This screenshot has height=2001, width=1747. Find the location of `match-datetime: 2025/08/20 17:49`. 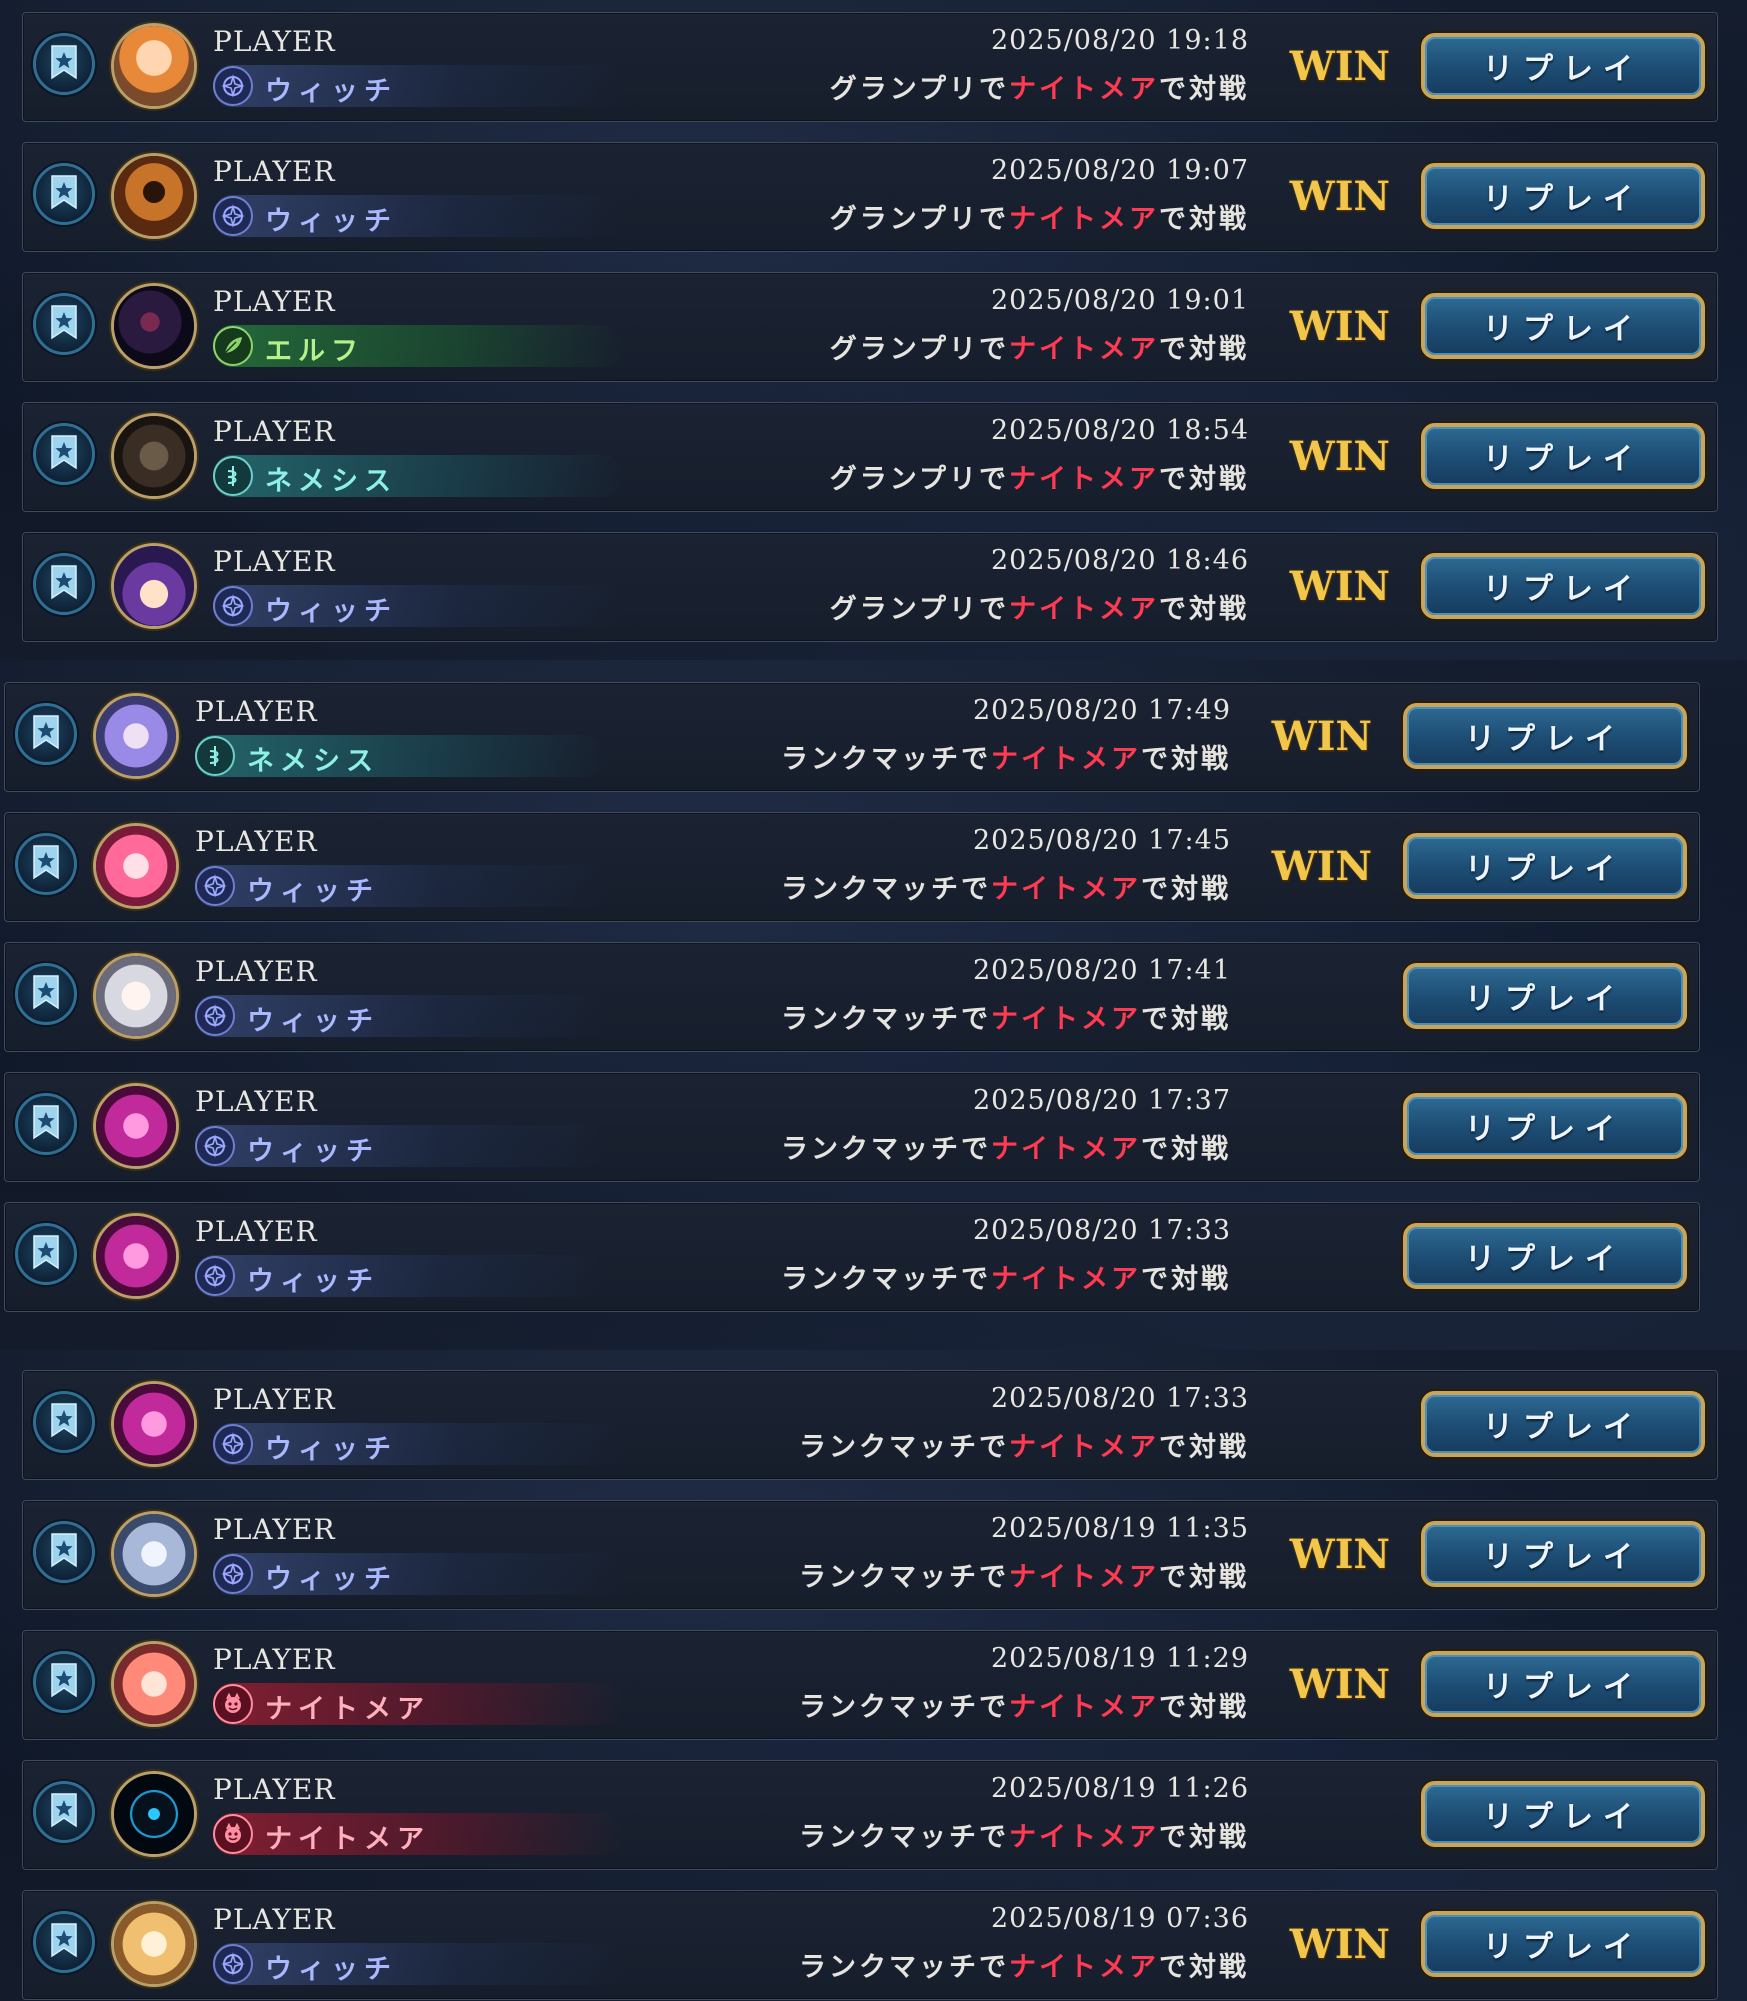

match-datetime: 2025/08/20 17:49 is located at coordinates (1101, 710).